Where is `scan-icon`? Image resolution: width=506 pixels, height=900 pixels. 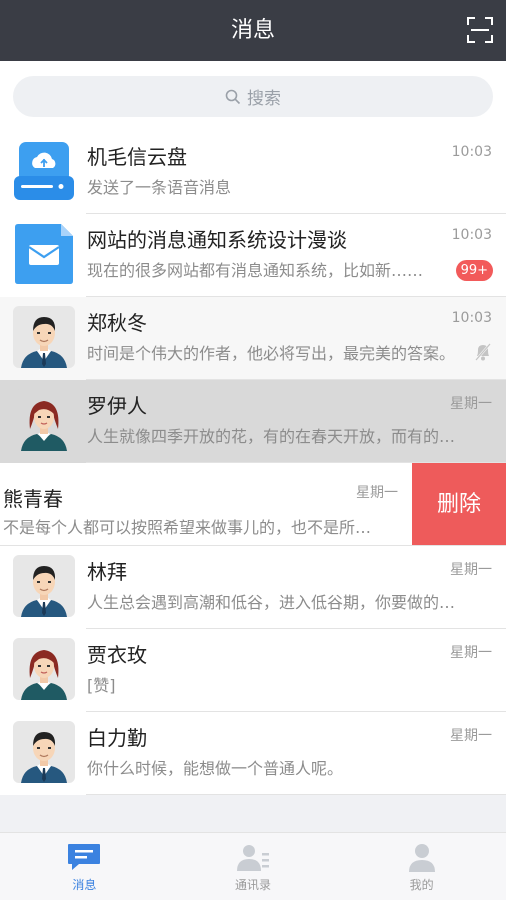 scan-icon is located at coordinates (480, 30).